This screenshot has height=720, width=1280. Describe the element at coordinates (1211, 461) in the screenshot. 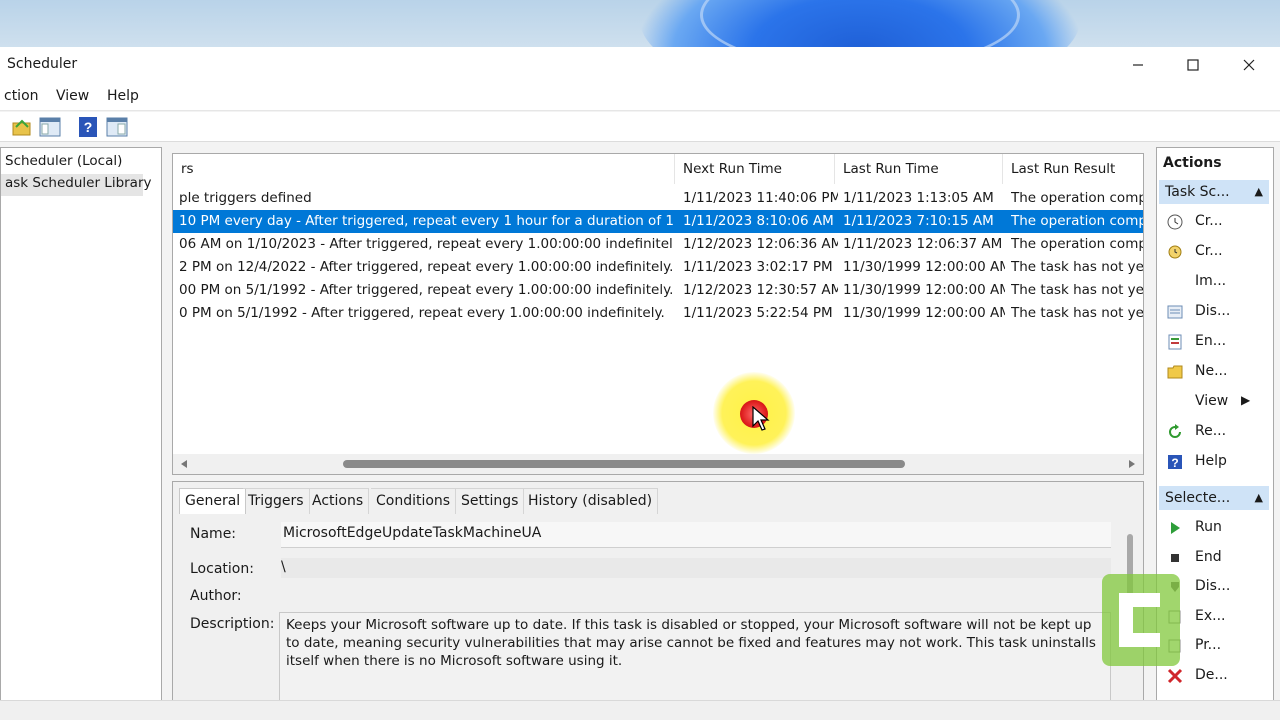

I see `action-item-label: Help` at that location.